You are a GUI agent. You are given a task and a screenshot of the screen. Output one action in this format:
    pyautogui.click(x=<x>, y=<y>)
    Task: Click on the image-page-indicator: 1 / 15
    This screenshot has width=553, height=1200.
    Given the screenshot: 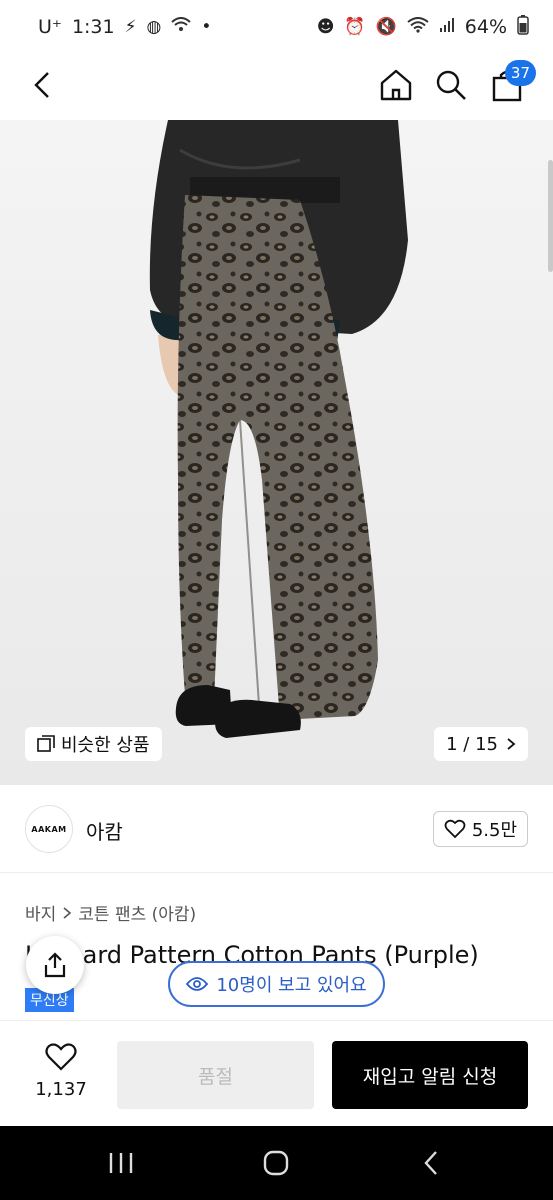 What is the action you would take?
    pyautogui.click(x=481, y=744)
    